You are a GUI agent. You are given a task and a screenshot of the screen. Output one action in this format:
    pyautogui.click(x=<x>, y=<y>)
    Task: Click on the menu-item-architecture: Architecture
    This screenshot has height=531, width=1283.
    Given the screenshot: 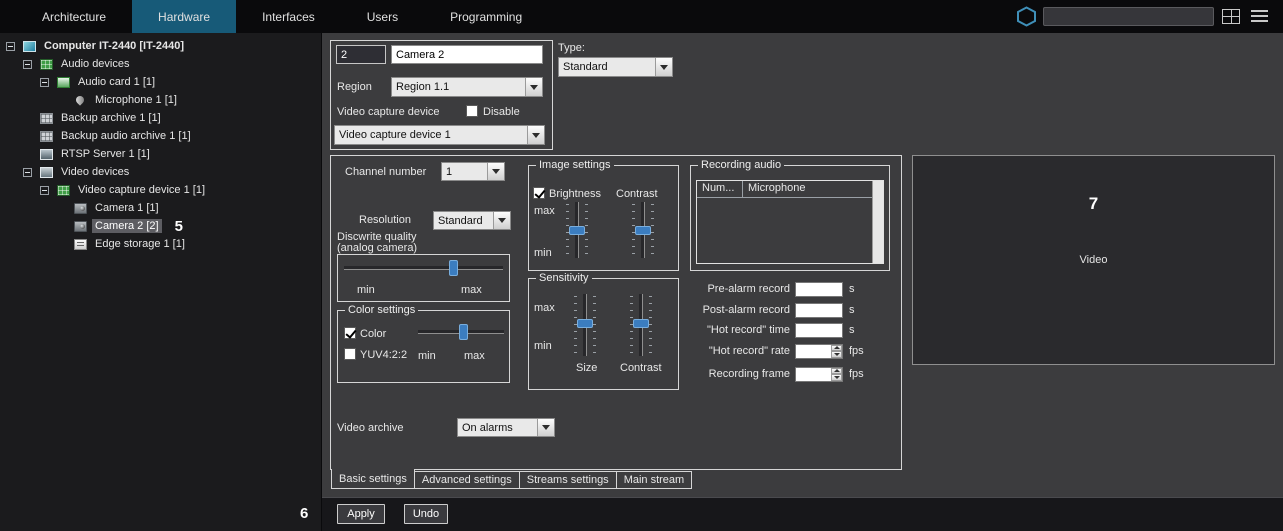 What is the action you would take?
    pyautogui.click(x=74, y=16)
    